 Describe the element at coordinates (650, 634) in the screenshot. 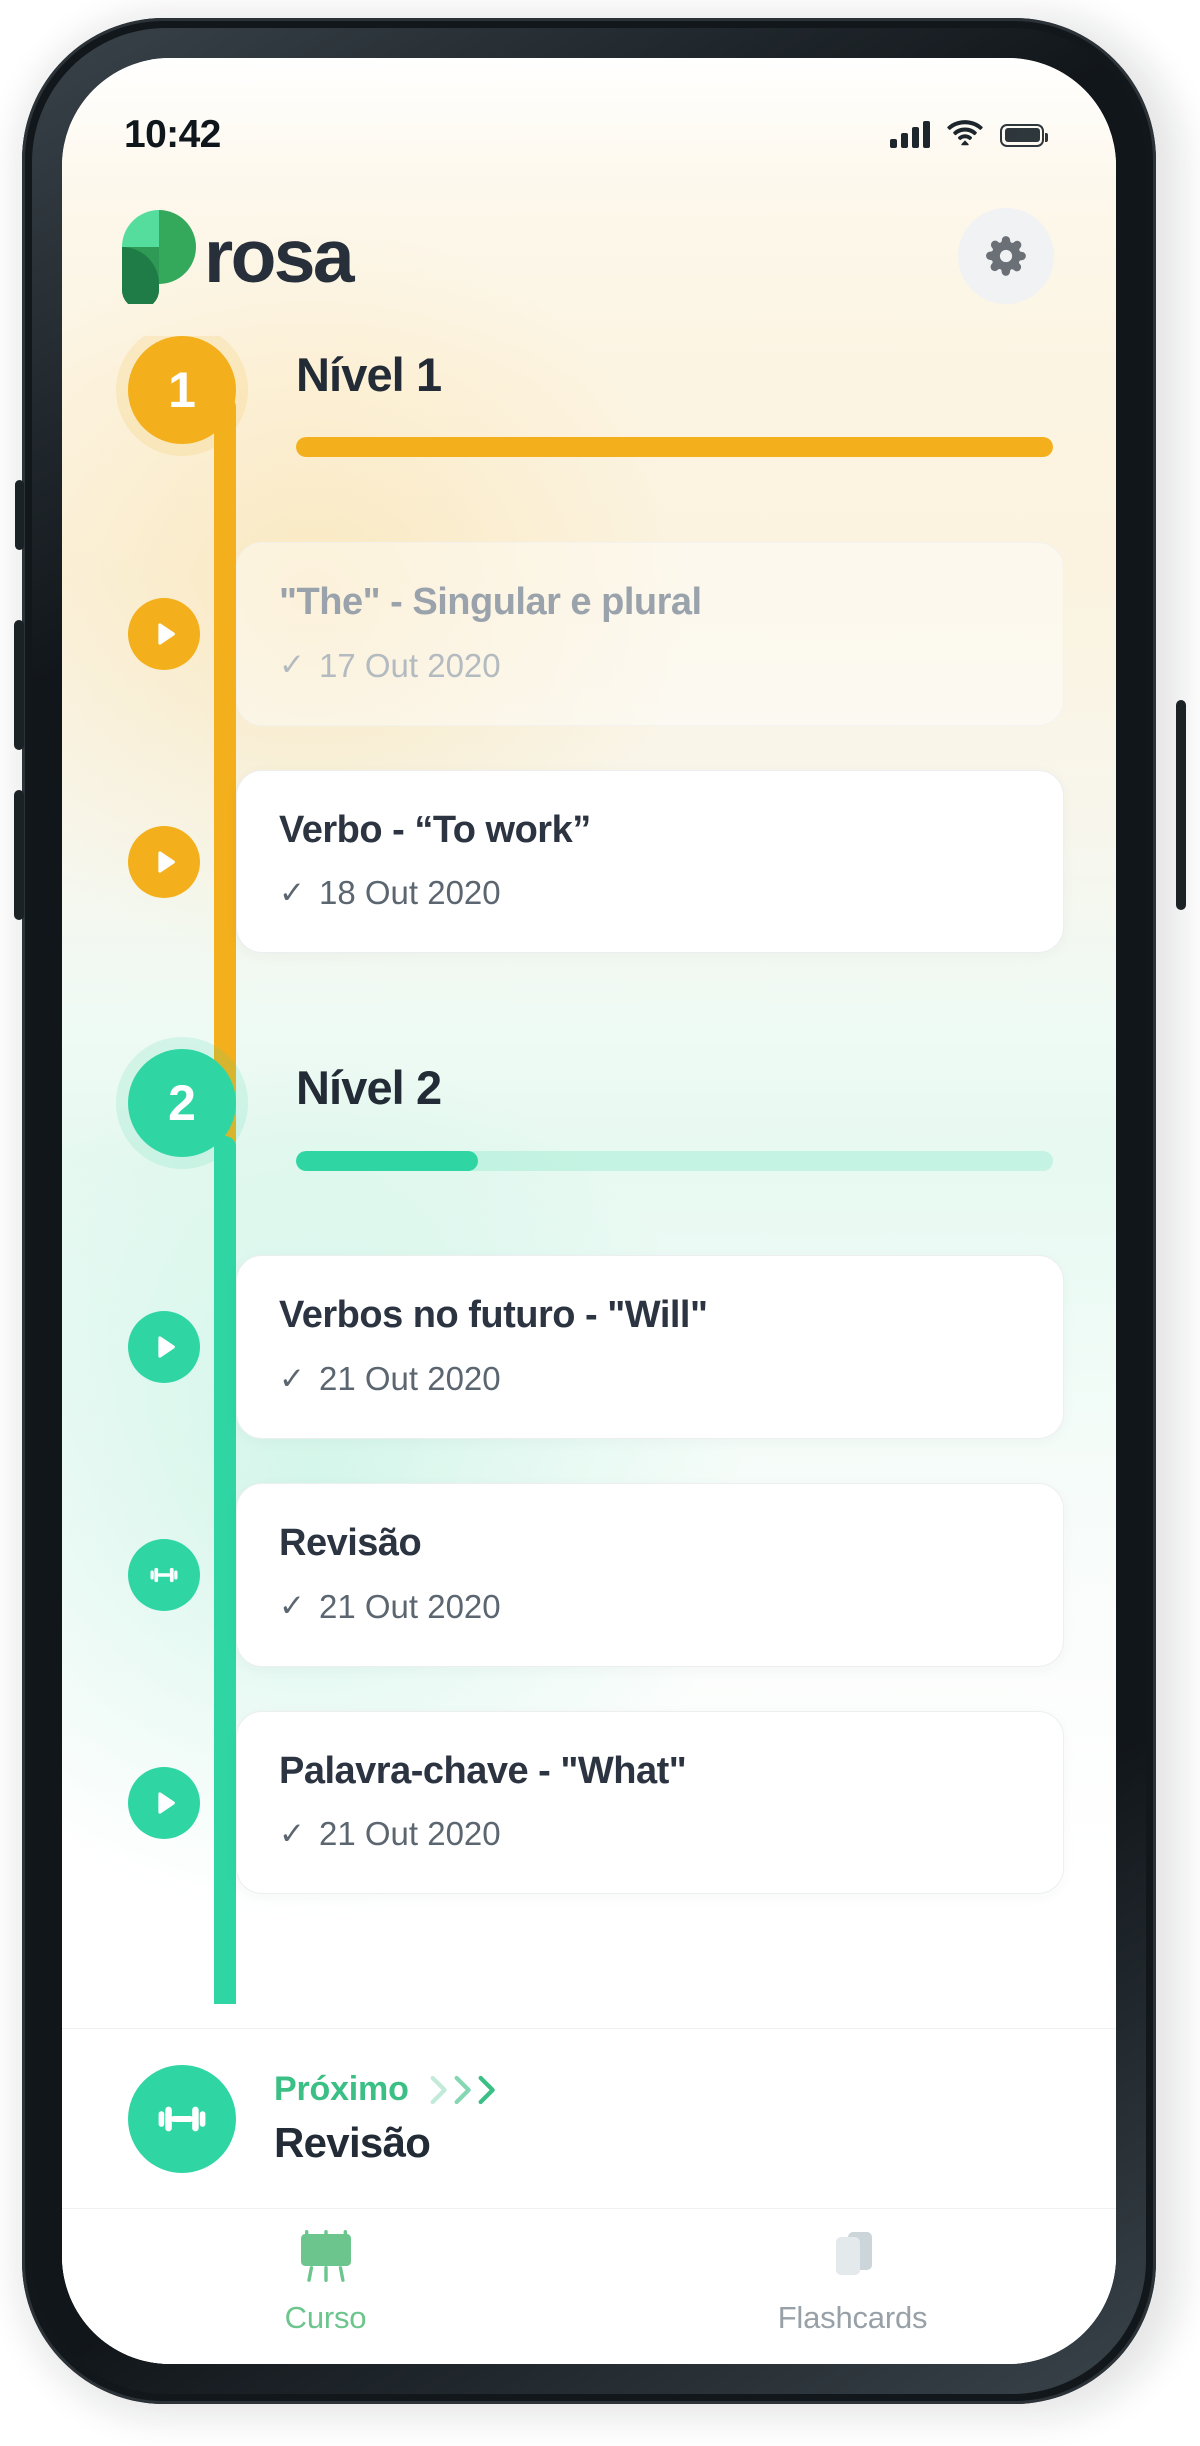

I see `lesson-card: "The" - Singular e plural ✓ 17 Out 2020` at that location.